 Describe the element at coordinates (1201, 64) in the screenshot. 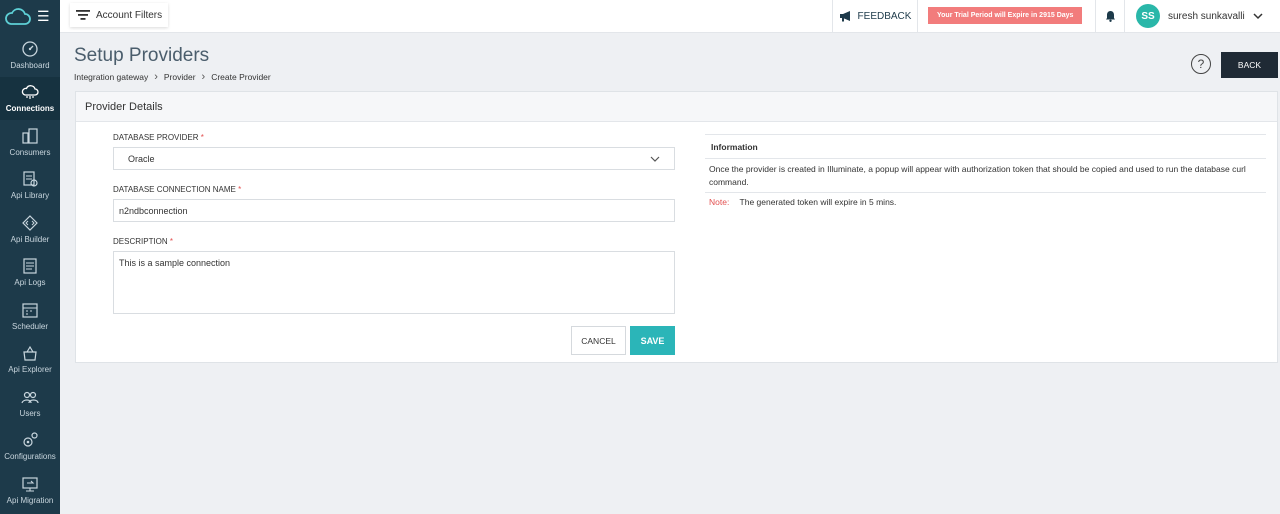

I see `help-icon: ?` at that location.